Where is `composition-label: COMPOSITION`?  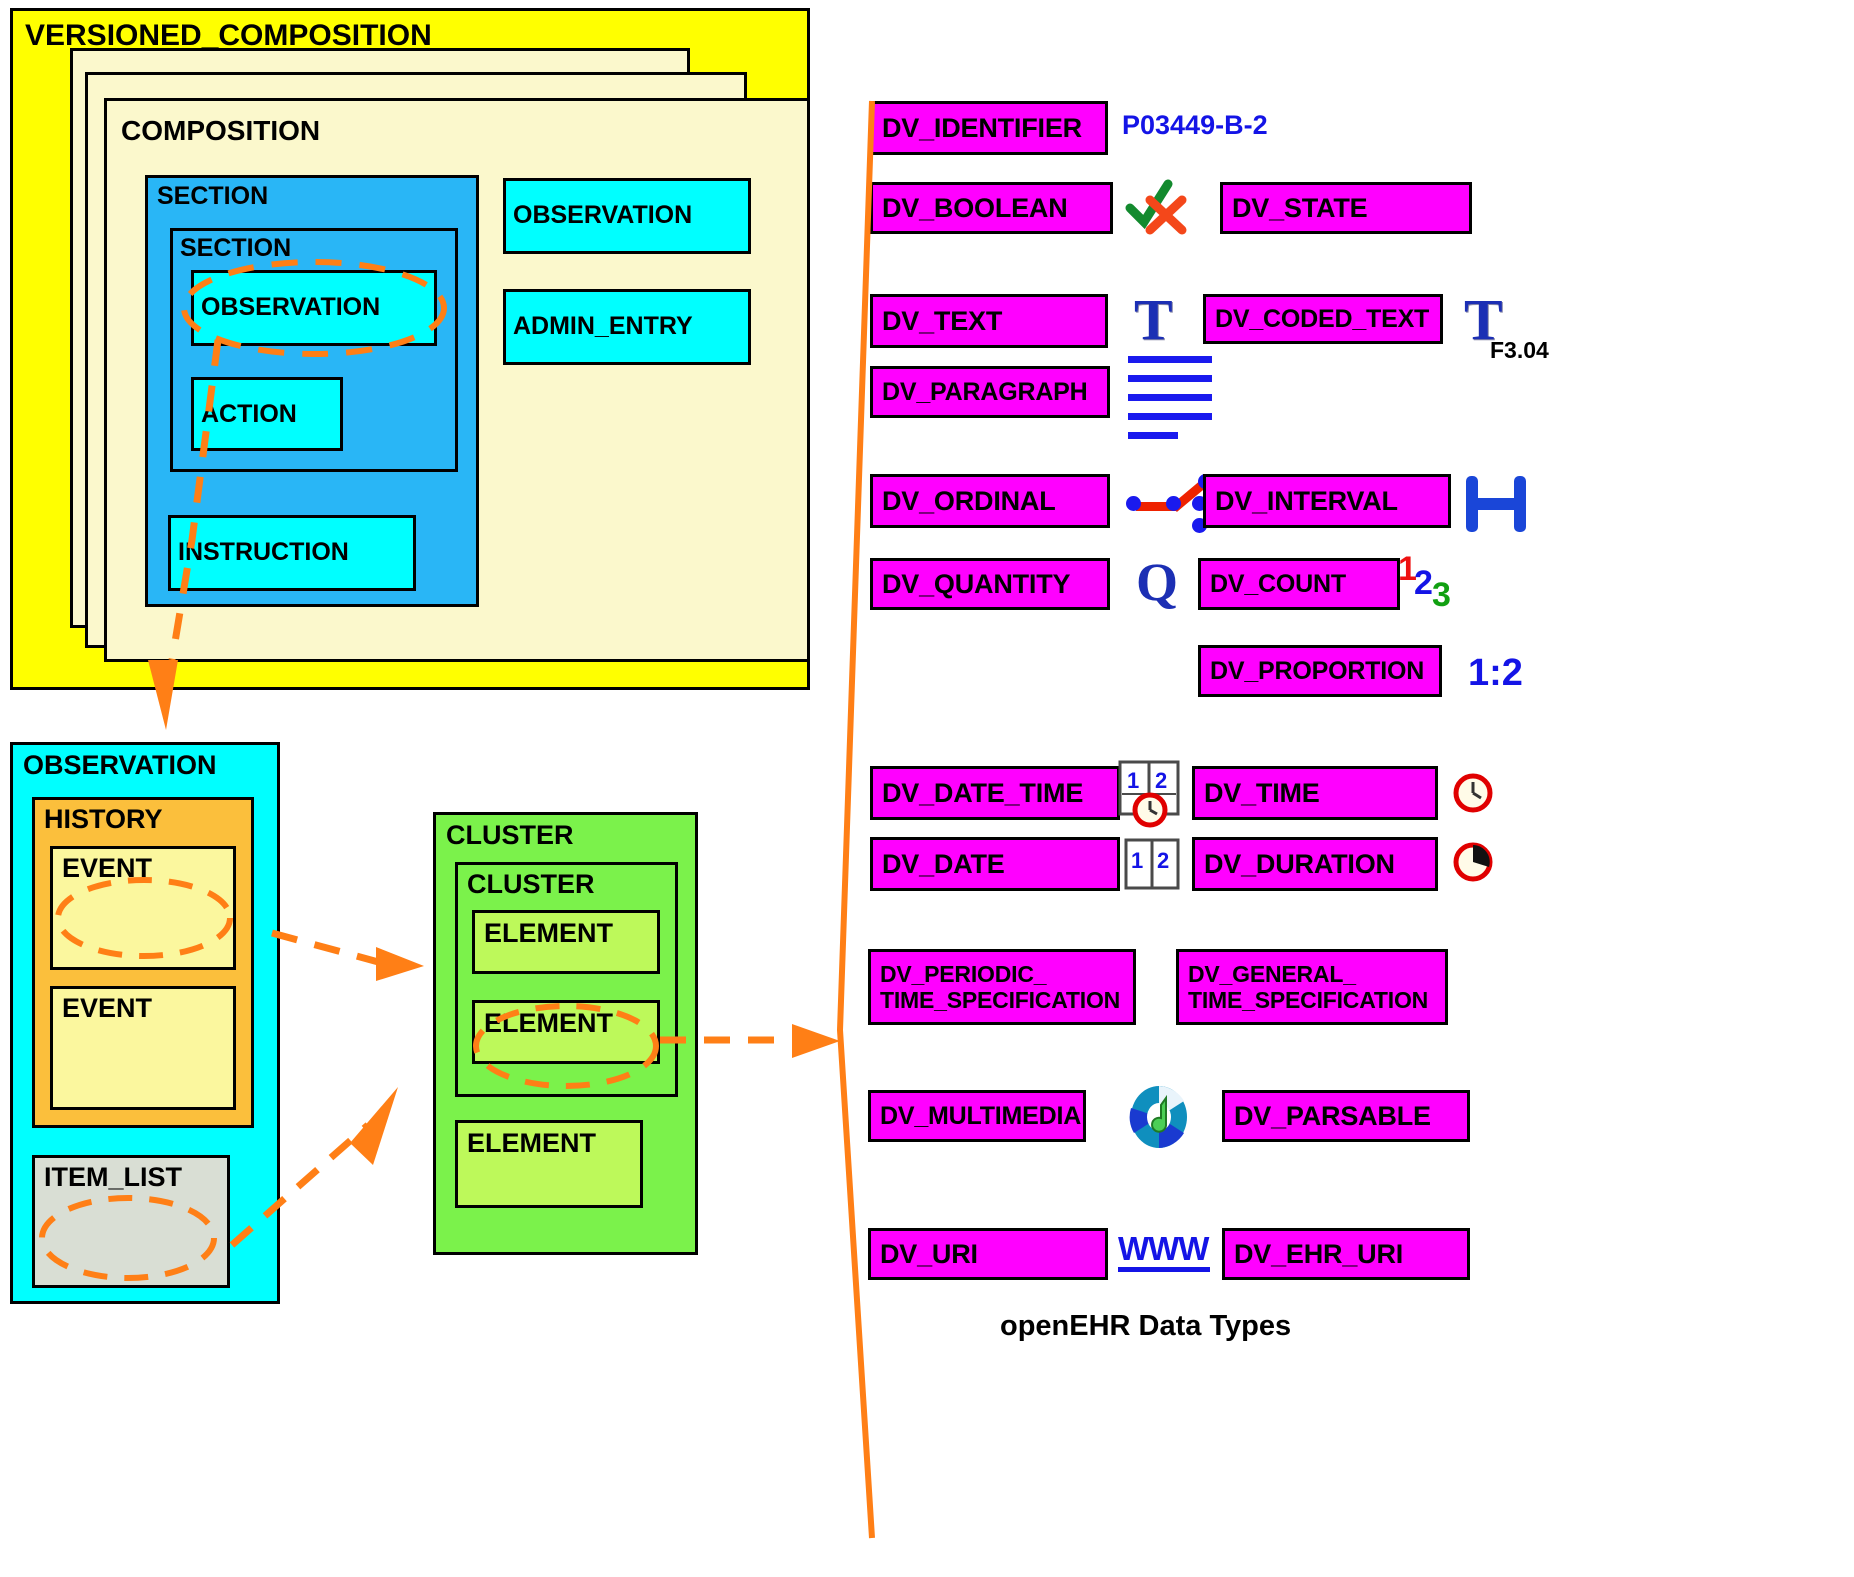 composition-label: COMPOSITION is located at coordinates (221, 130).